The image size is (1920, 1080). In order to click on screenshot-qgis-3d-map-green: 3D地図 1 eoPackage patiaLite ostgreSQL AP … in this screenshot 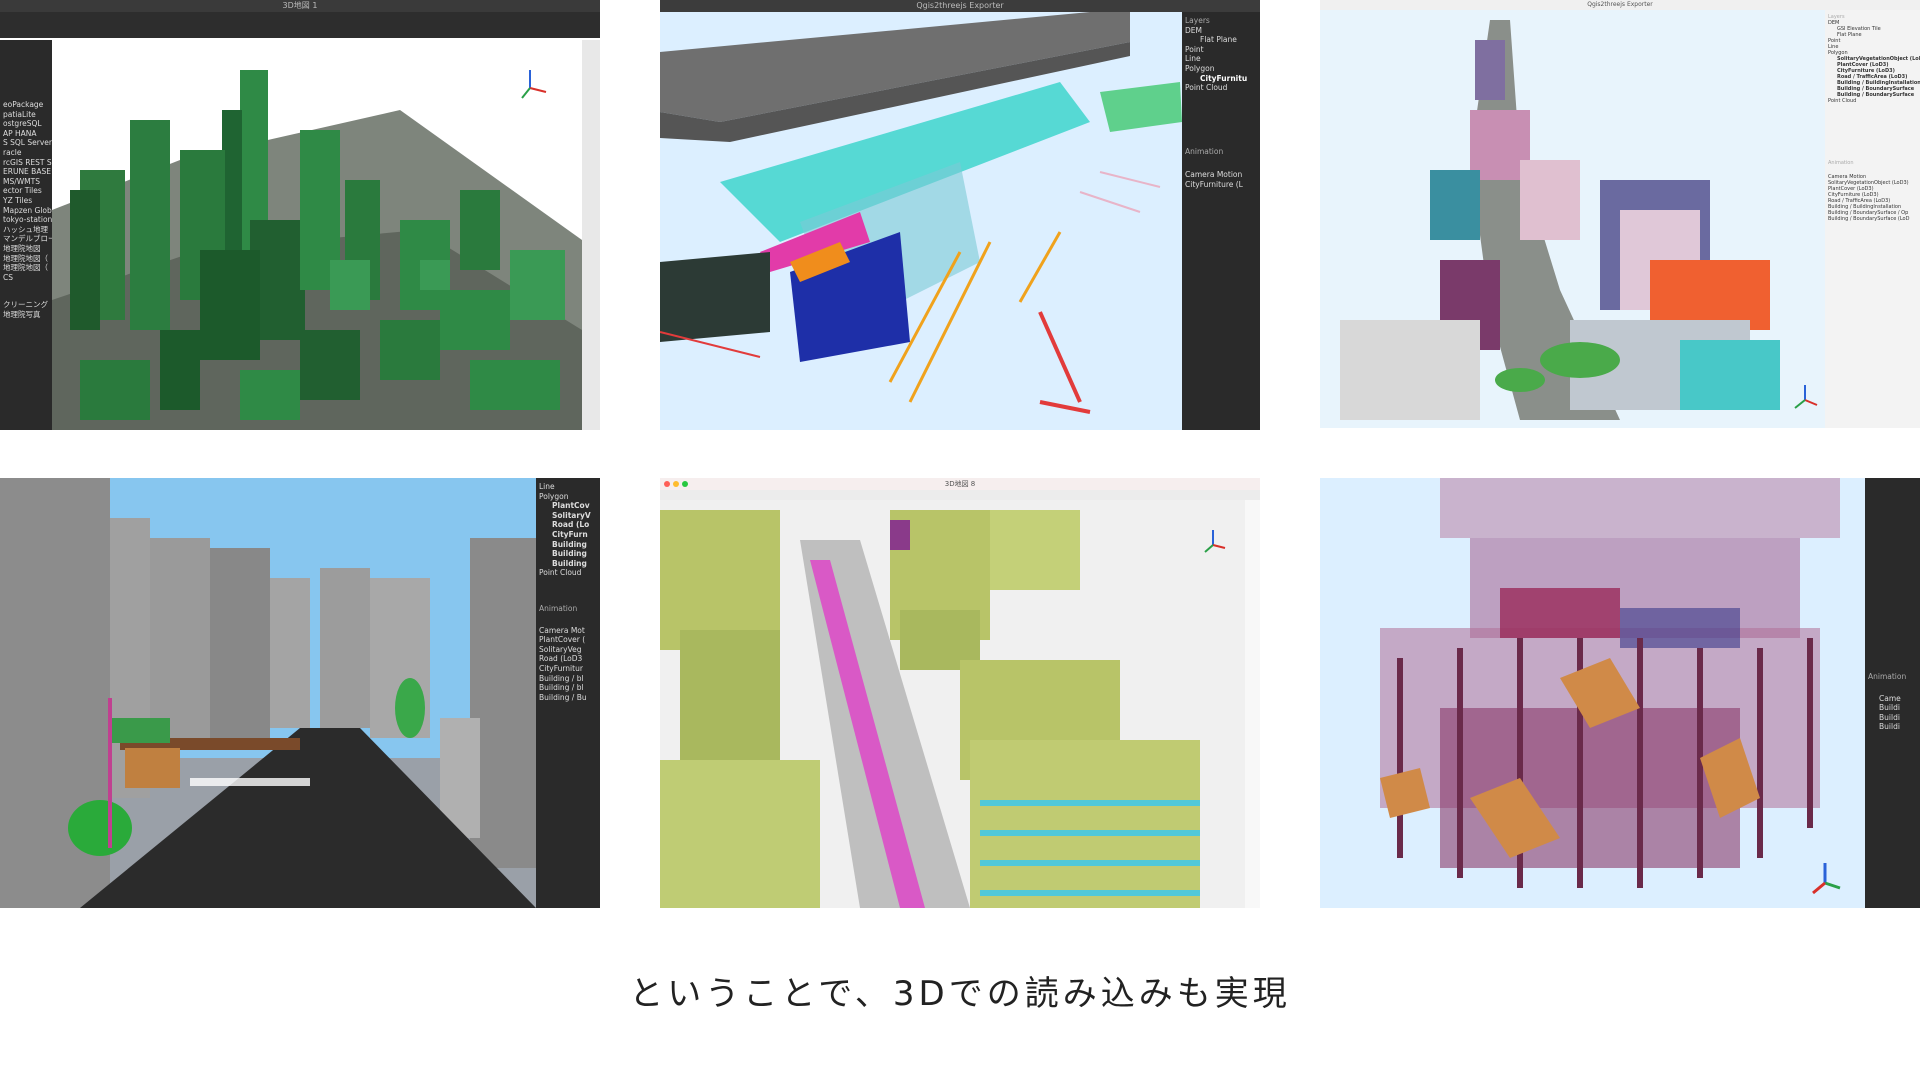, I will do `click(300, 215)`.